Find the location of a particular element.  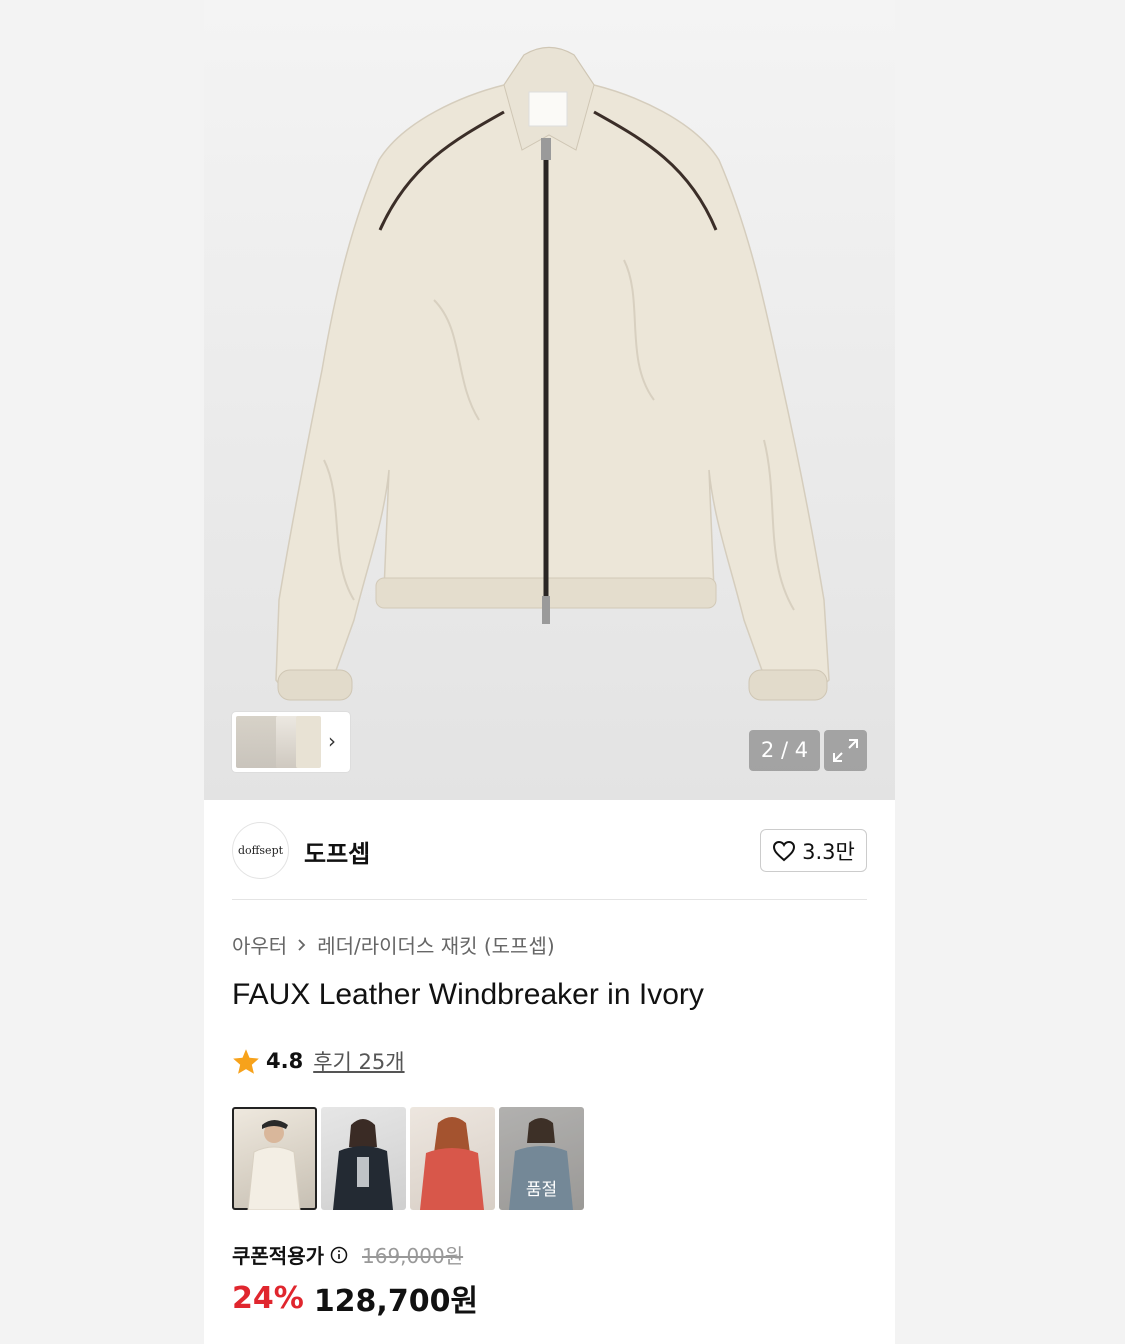

divider is located at coordinates (549, 899).